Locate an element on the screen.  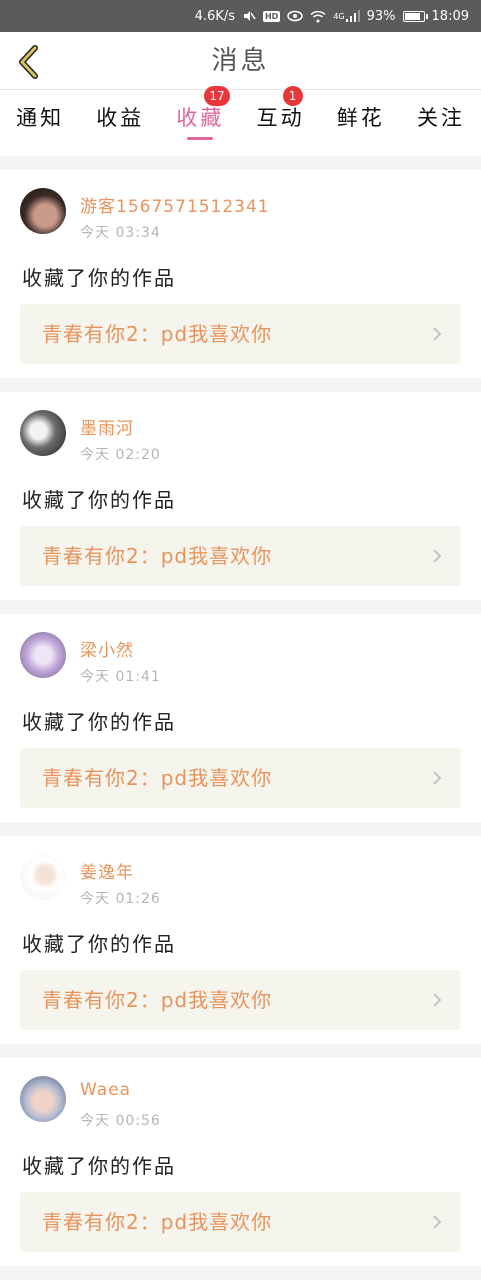
network-speed: 4.6K/s is located at coordinates (214, 16).